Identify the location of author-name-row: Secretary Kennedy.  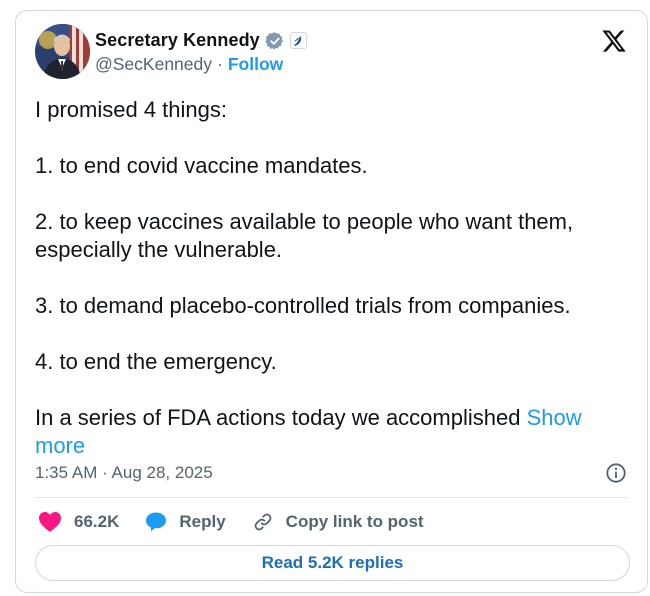
(201, 40).